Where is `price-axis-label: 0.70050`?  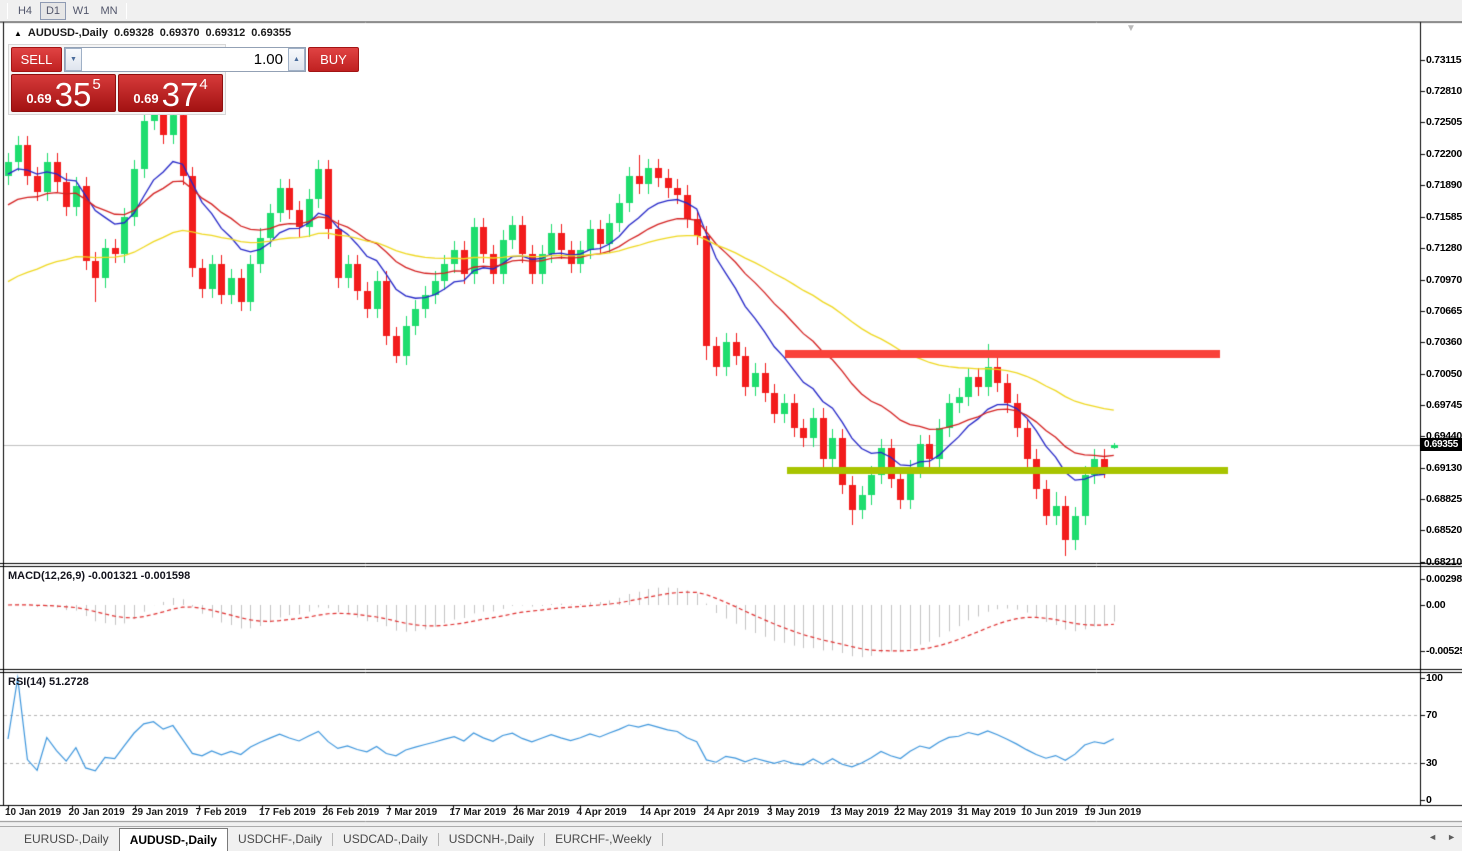 price-axis-label: 0.70050 is located at coordinates (1444, 373).